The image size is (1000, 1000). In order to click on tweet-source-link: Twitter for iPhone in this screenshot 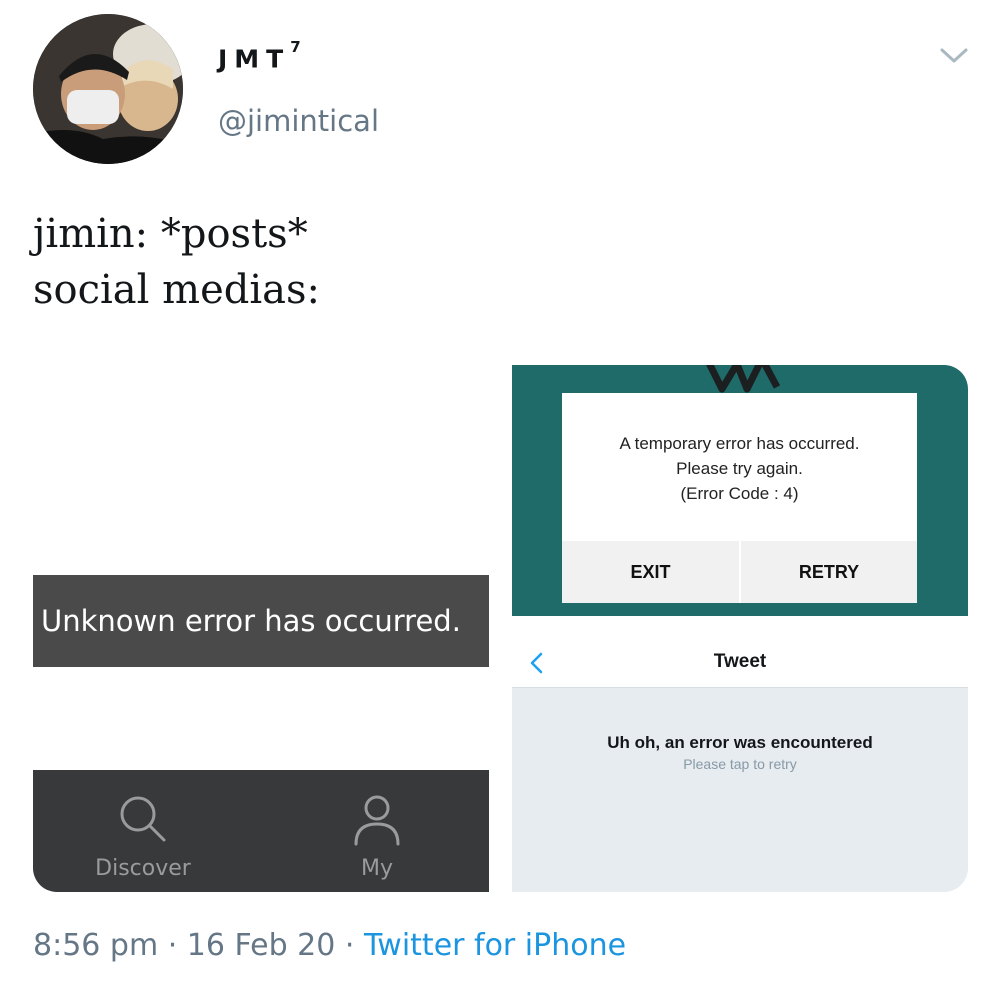, I will do `click(495, 945)`.